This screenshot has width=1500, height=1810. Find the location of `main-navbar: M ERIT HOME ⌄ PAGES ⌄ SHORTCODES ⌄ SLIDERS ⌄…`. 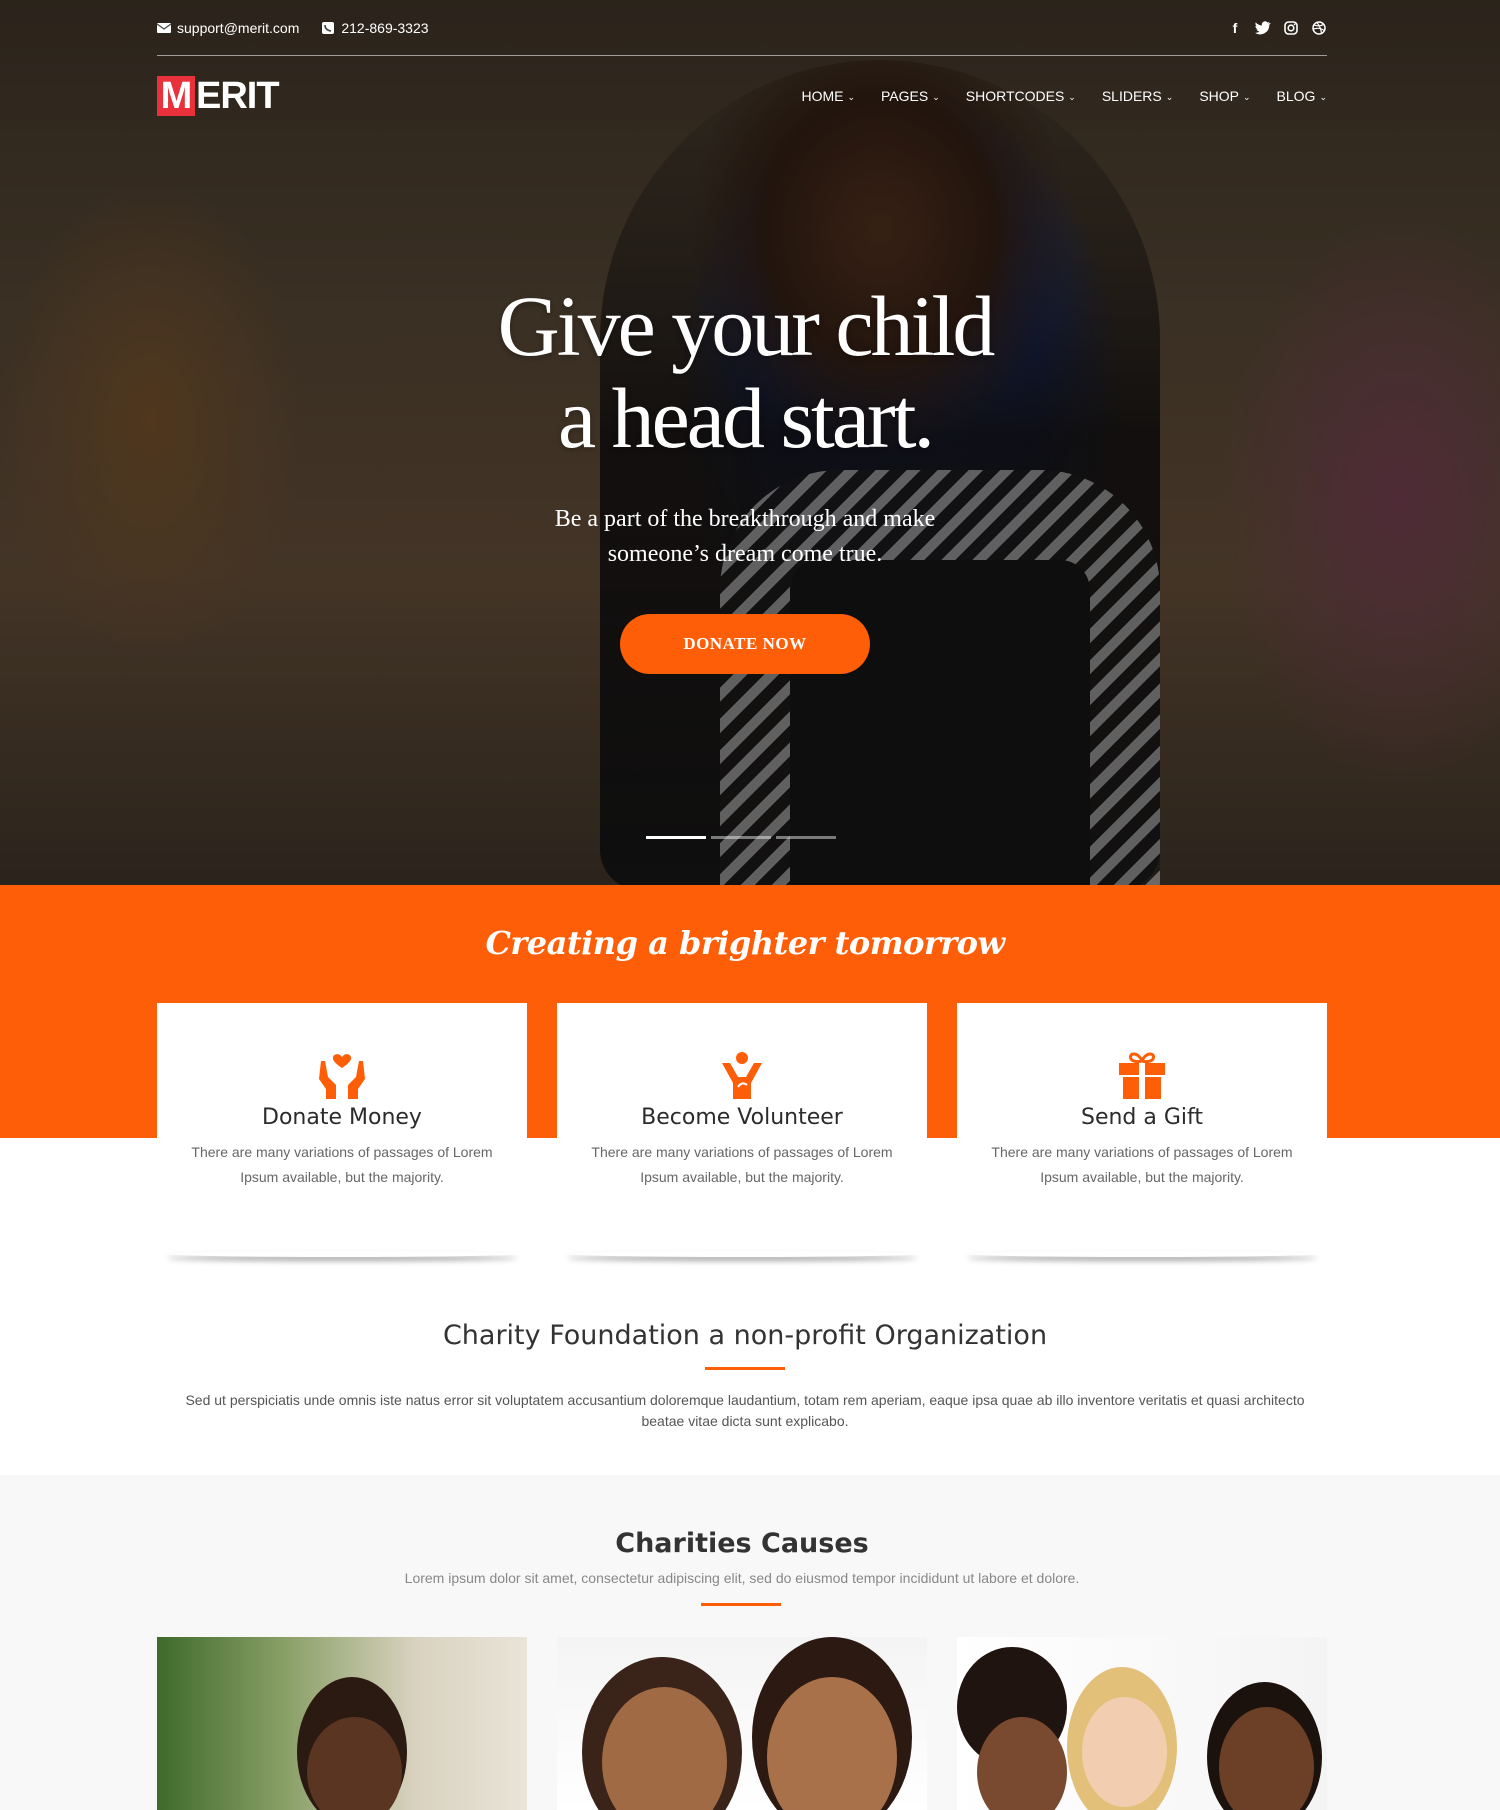

main-navbar: M ERIT HOME ⌄ PAGES ⌄ SHORTCODES ⌄ SLIDERS ⌄… is located at coordinates (742, 96).